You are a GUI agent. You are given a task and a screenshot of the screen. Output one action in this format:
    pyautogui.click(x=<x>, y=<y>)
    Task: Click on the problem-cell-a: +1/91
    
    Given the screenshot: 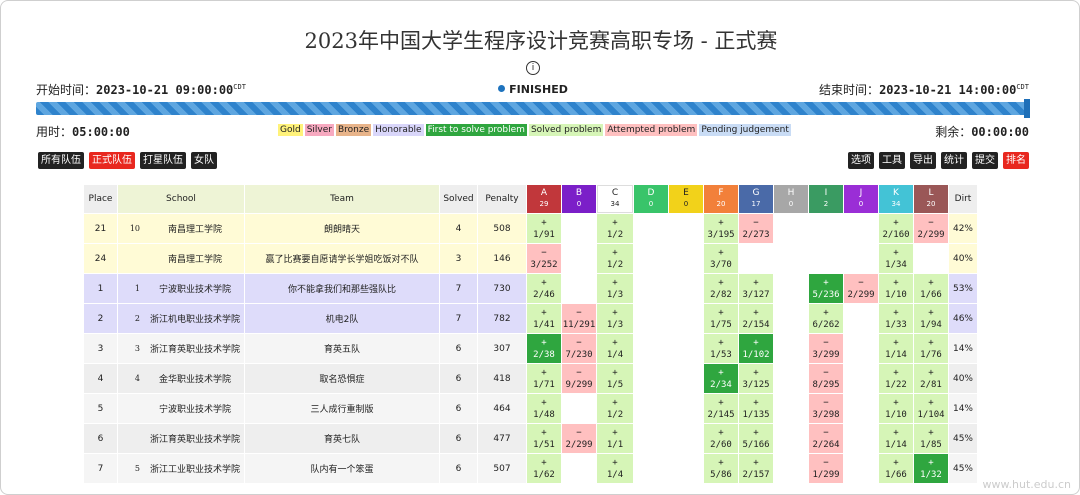 What is the action you would take?
    pyautogui.click(x=544, y=228)
    